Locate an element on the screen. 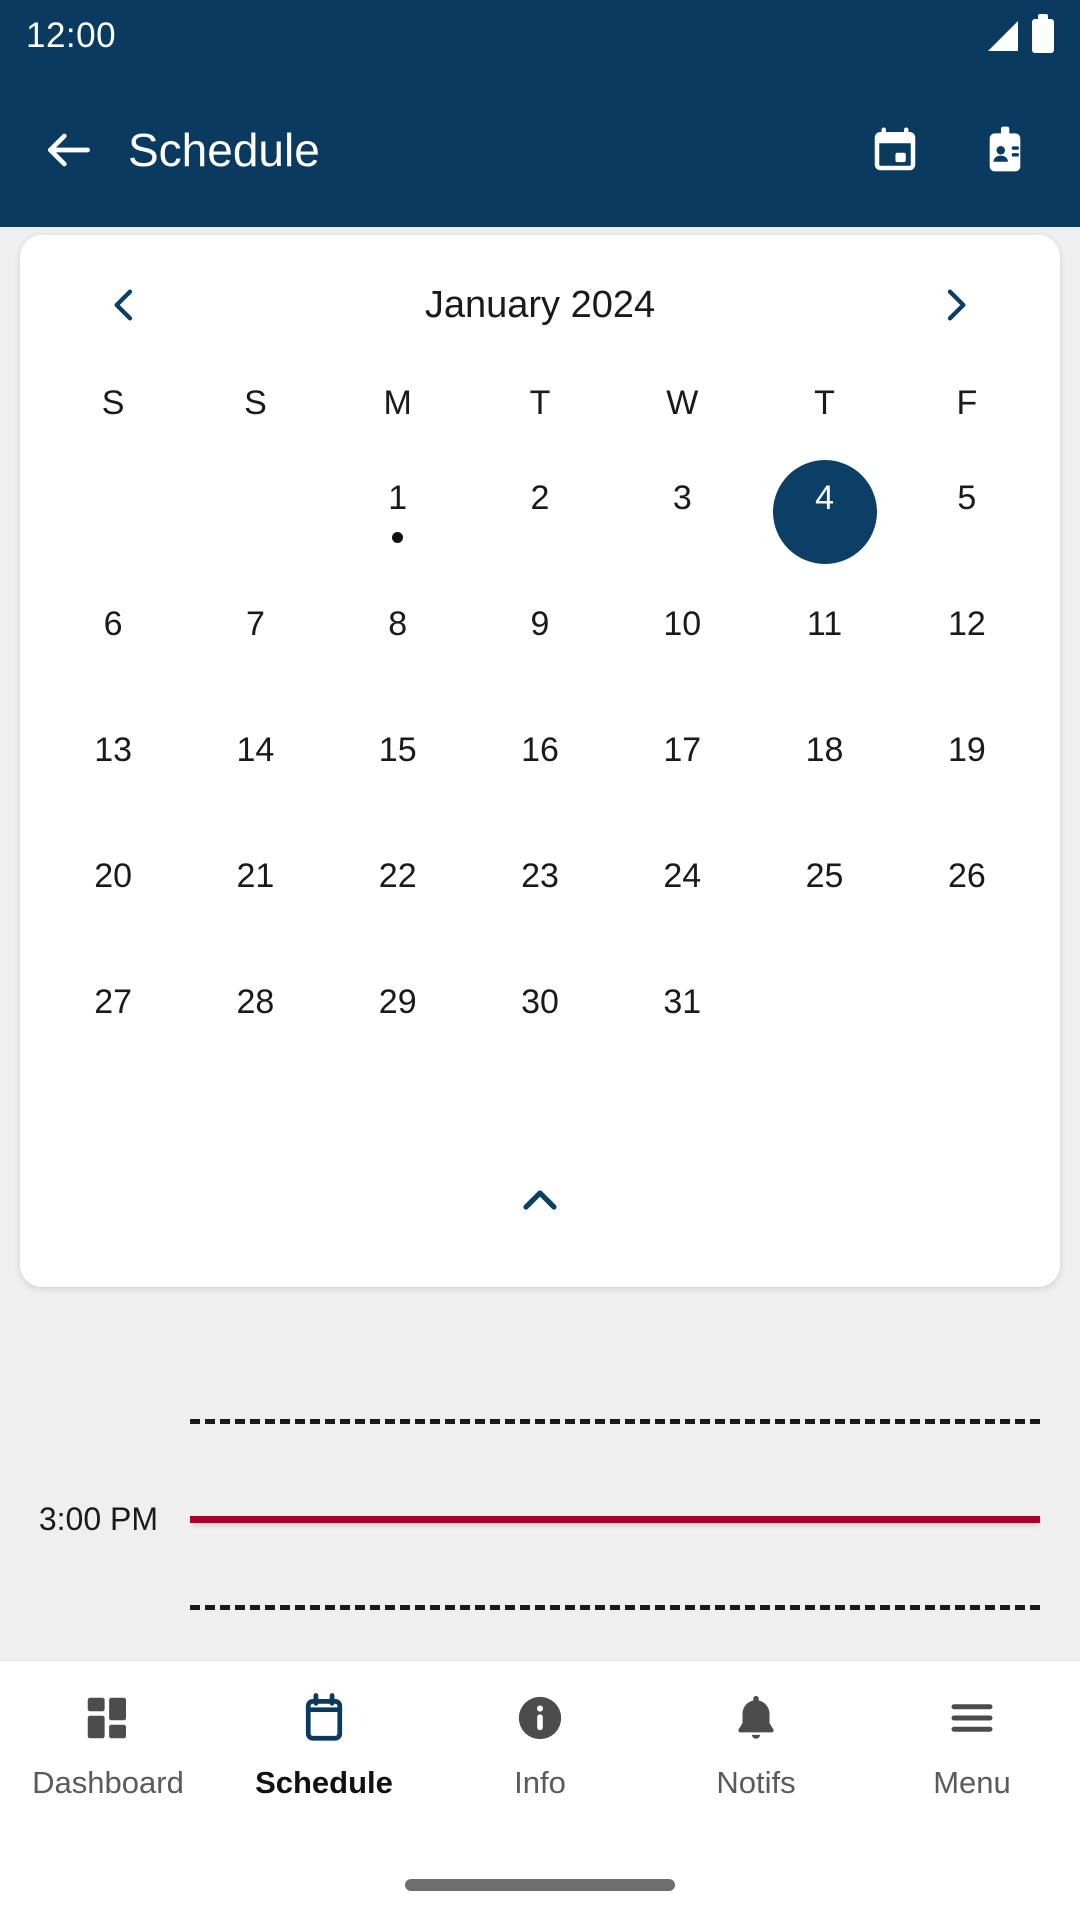  calendar-day-8: 8 is located at coordinates (398, 638).